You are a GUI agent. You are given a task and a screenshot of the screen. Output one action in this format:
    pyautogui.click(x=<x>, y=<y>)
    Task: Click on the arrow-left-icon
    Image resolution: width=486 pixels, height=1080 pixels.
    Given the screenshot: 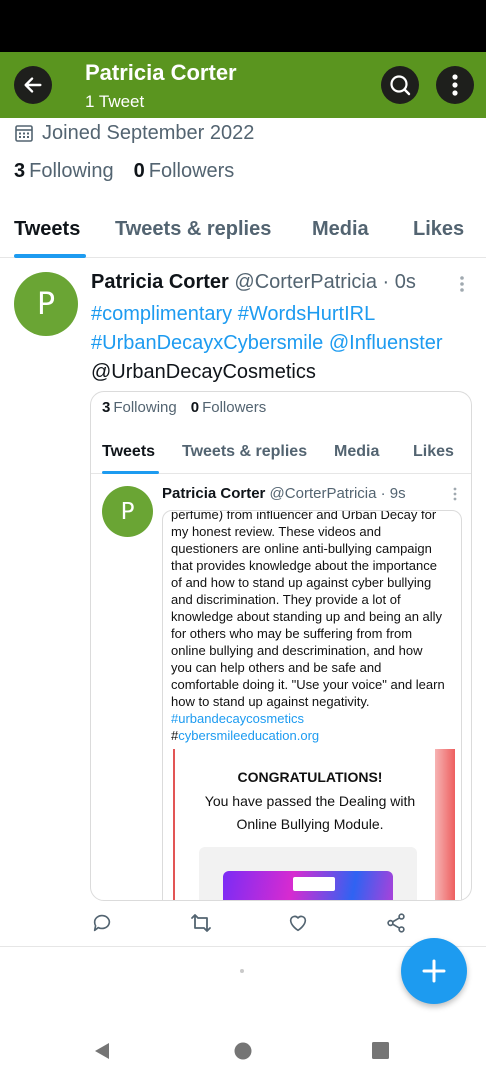 What is the action you would take?
    pyautogui.click(x=33, y=85)
    